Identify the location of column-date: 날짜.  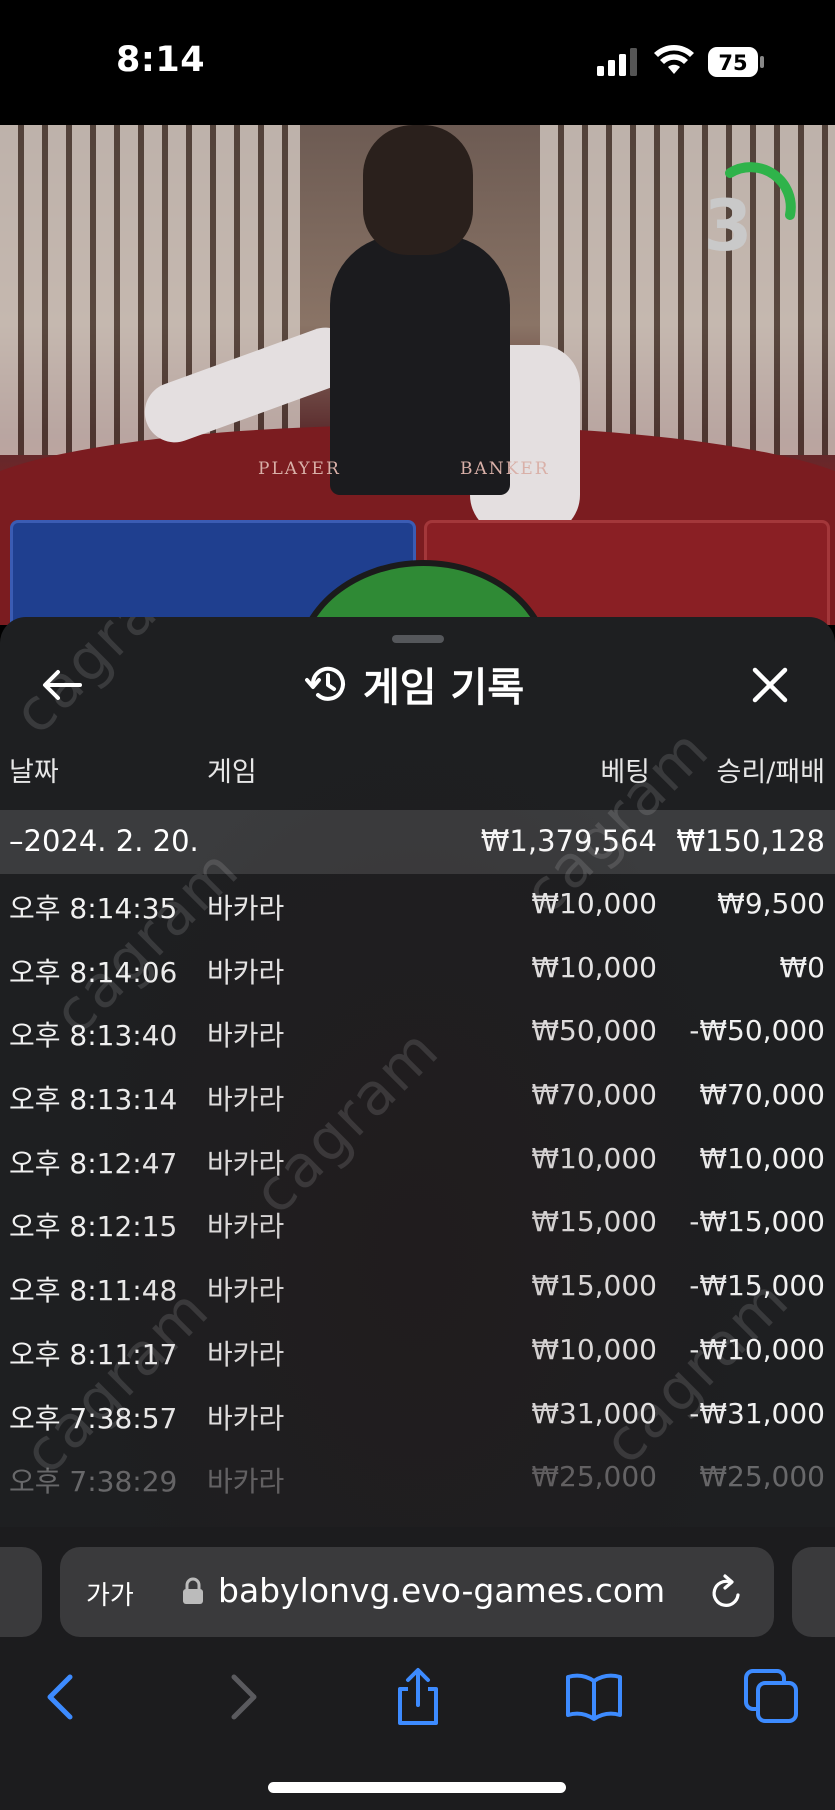
(34, 772).